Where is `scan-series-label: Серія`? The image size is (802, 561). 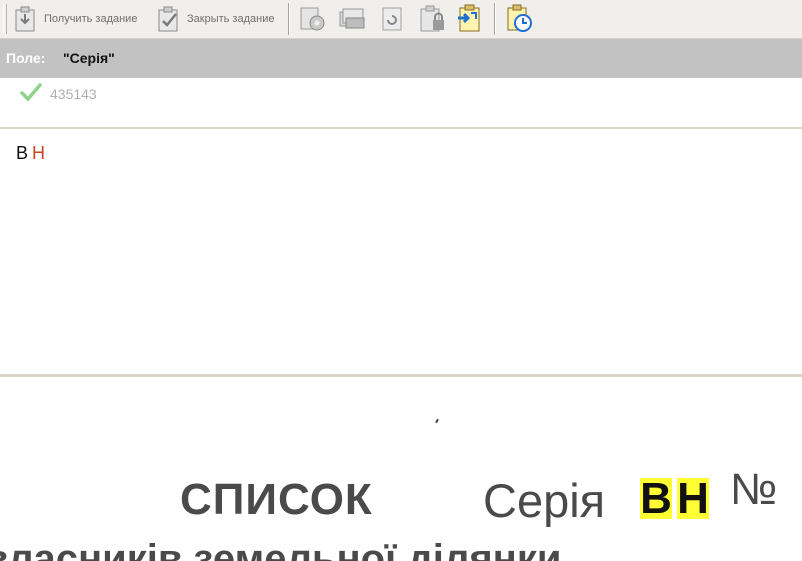 scan-series-label: Серія is located at coordinates (544, 500).